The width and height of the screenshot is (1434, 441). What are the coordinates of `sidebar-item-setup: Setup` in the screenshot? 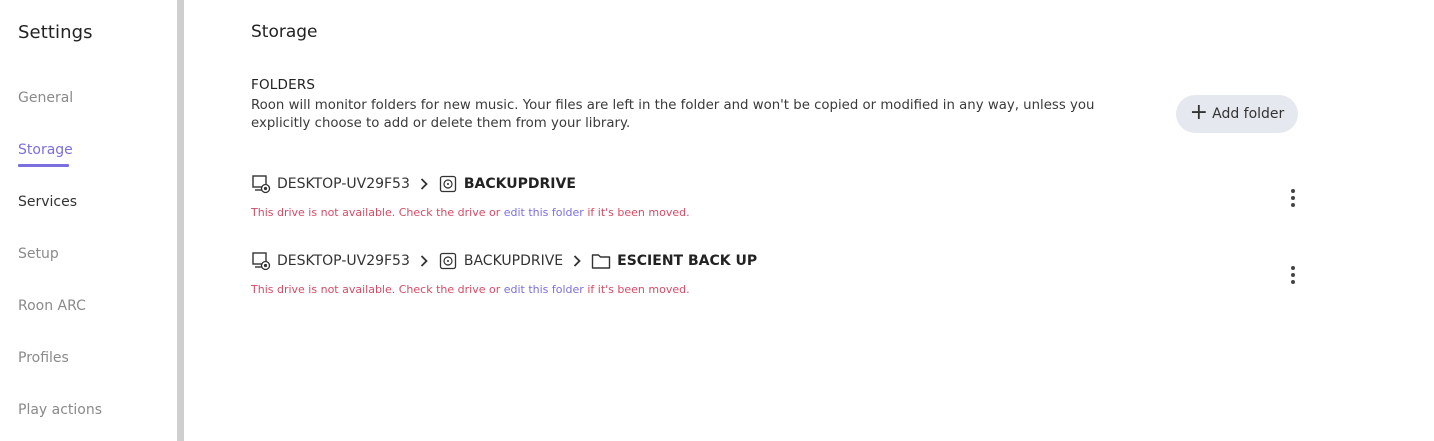 It's located at (38, 254).